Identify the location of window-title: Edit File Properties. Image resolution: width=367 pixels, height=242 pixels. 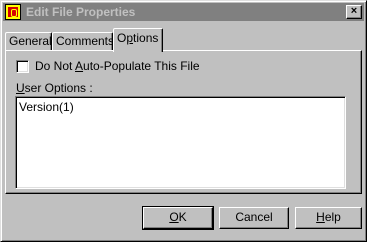
(81, 12).